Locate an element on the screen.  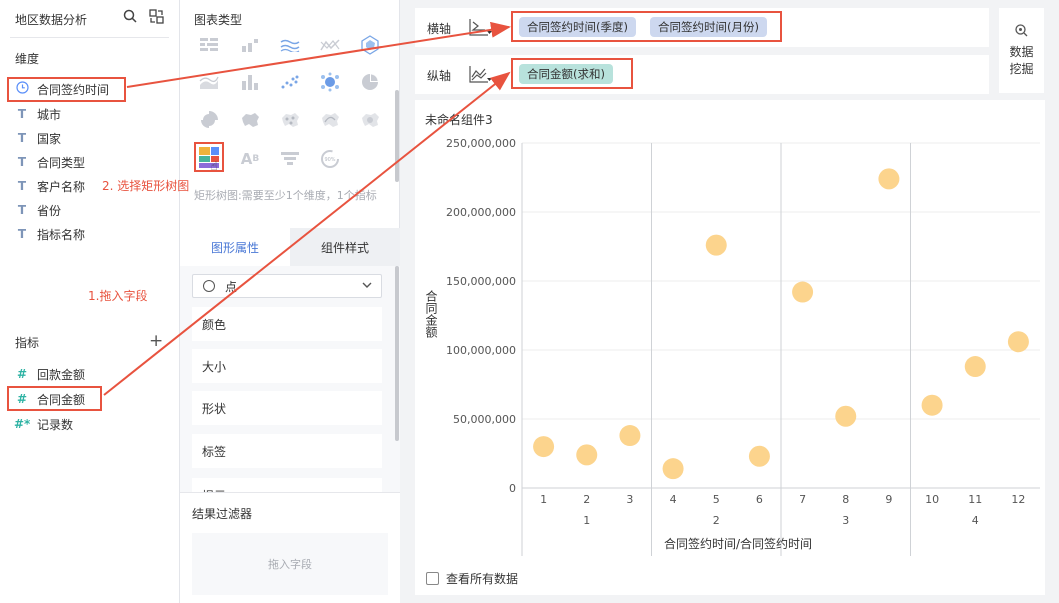
scatter-plot-icon is located at coordinates (290, 82).